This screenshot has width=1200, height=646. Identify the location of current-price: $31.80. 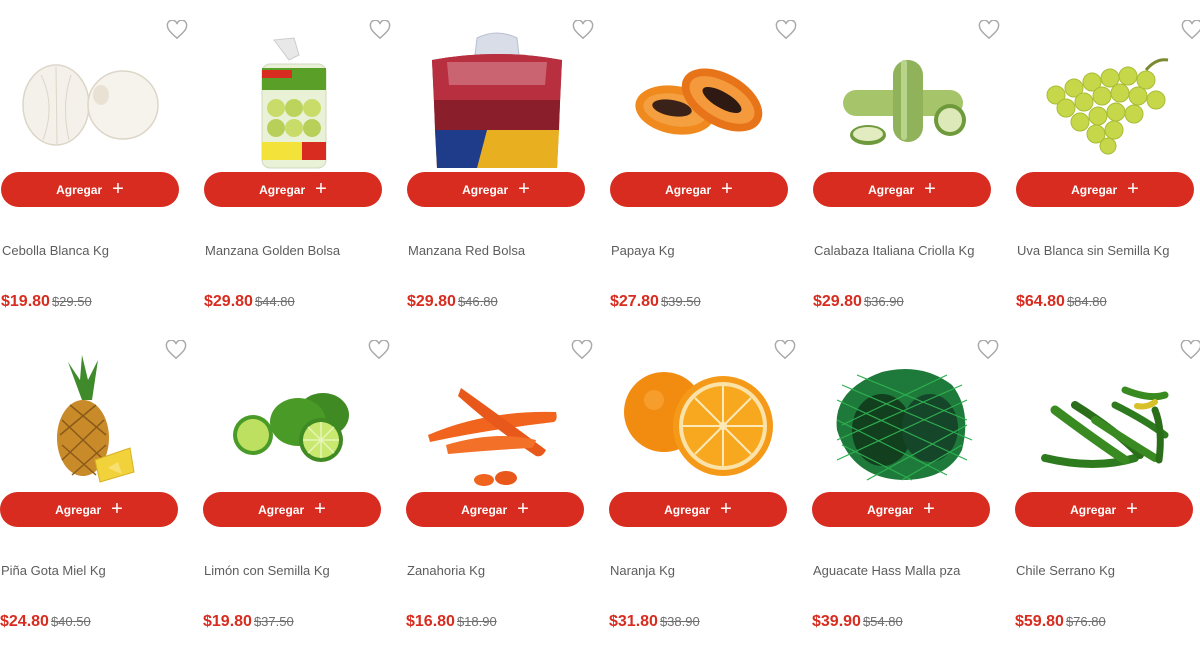
(633, 621).